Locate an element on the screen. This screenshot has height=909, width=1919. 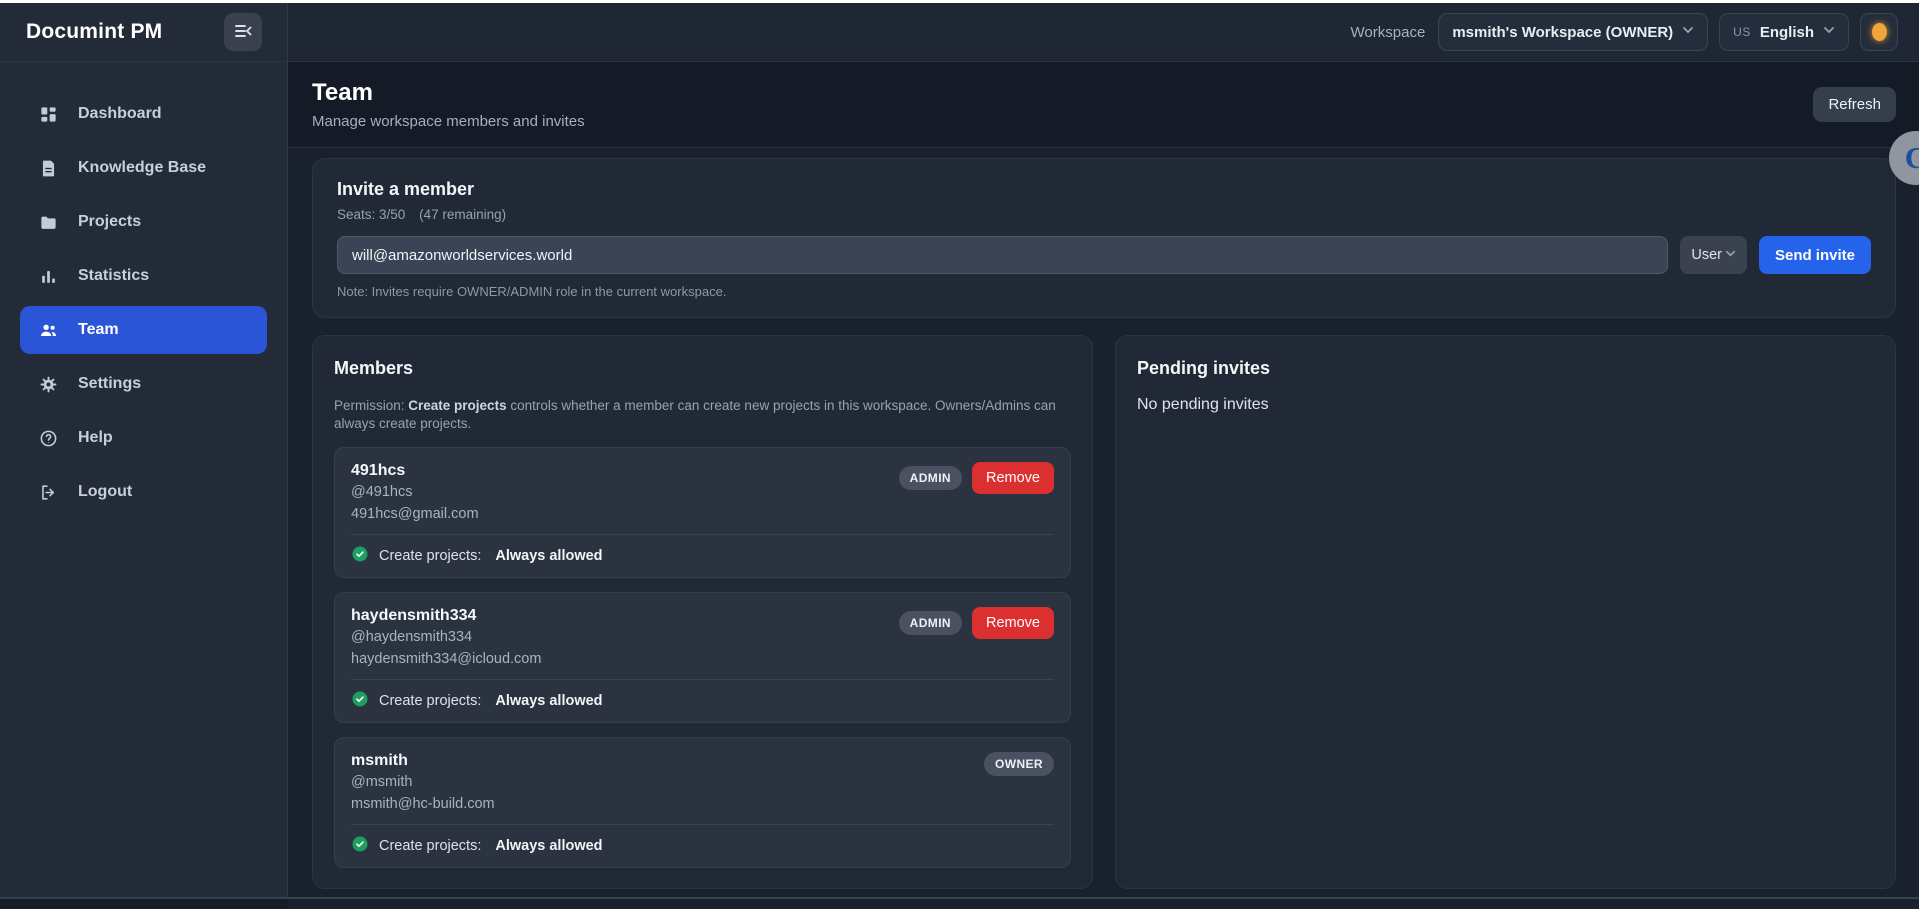
permission-bold: Create projects is located at coordinates (457, 405).